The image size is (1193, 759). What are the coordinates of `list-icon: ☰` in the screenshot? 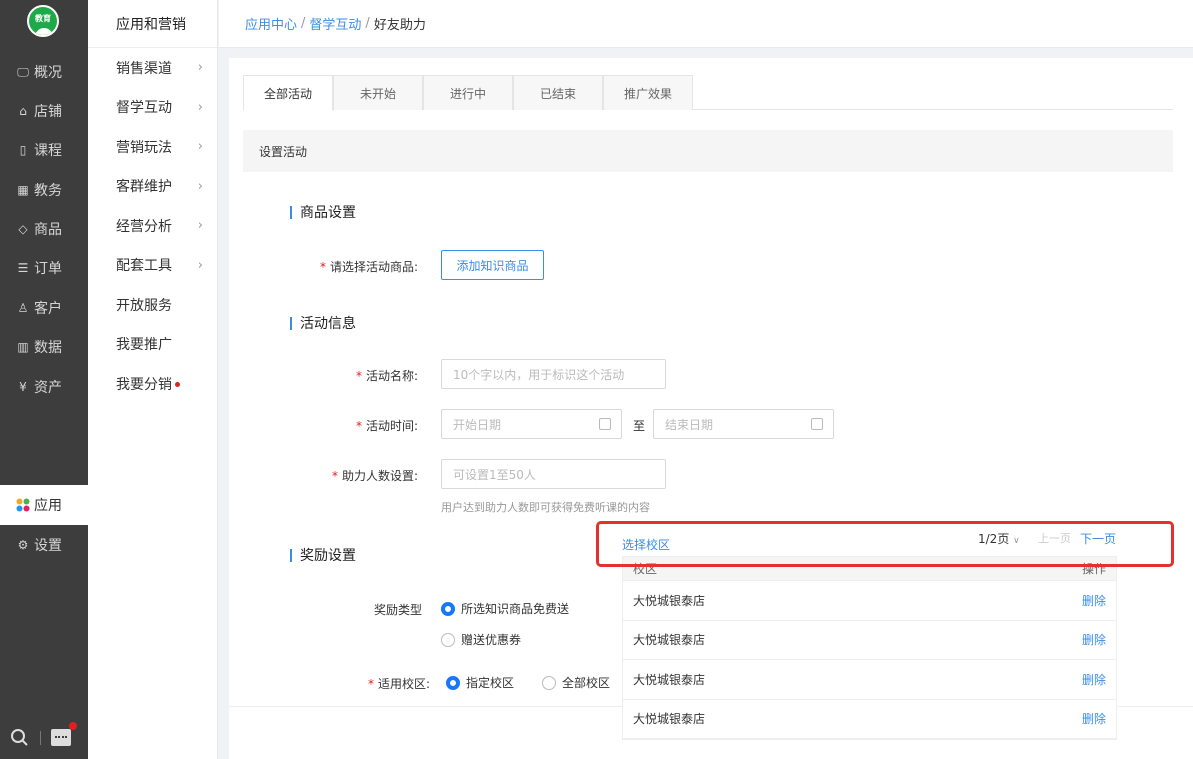 It's located at (23, 268).